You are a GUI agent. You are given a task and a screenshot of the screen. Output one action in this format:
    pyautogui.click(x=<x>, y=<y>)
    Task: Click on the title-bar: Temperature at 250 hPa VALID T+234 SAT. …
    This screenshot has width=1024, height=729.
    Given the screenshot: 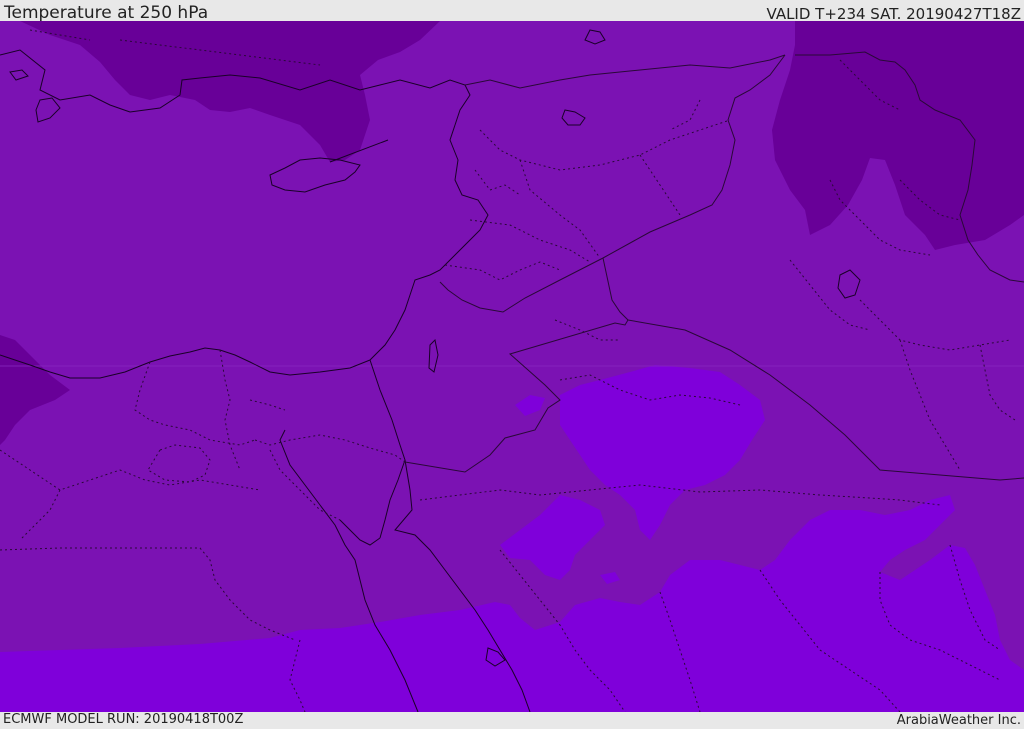 What is the action you would take?
    pyautogui.click(x=512, y=11)
    